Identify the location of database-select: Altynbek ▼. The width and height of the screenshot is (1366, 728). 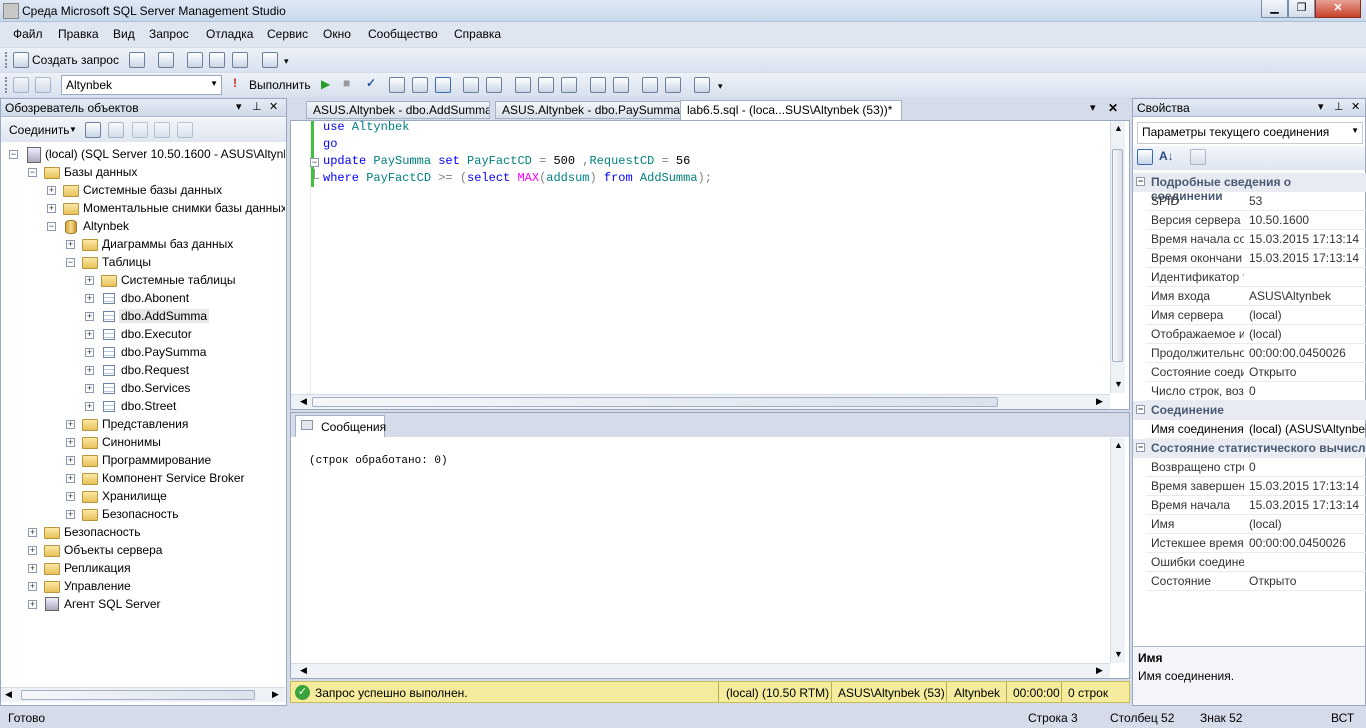
(141, 85).